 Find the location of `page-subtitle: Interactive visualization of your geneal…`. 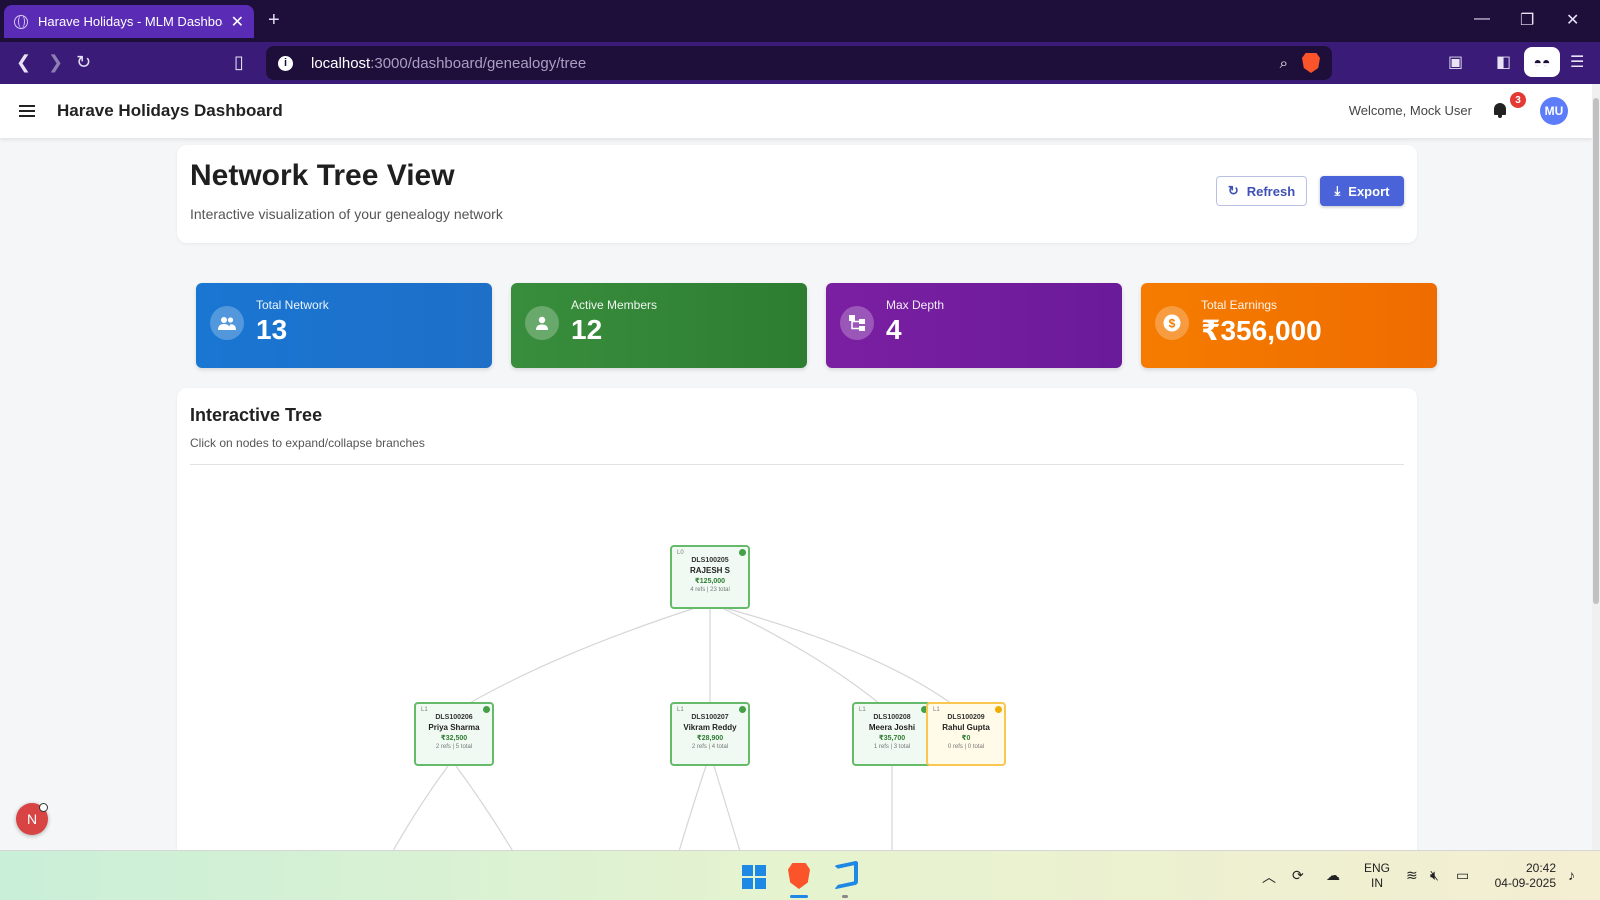

page-subtitle: Interactive visualization of your geneal… is located at coordinates (346, 214).